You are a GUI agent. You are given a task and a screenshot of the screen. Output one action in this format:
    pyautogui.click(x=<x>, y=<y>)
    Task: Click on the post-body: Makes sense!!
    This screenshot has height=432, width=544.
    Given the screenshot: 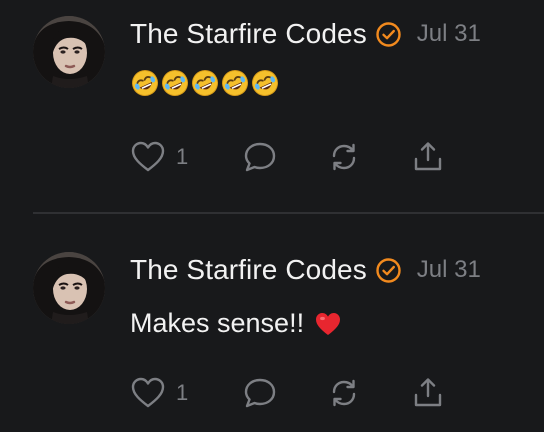 What is the action you would take?
    pyautogui.click(x=236, y=323)
    